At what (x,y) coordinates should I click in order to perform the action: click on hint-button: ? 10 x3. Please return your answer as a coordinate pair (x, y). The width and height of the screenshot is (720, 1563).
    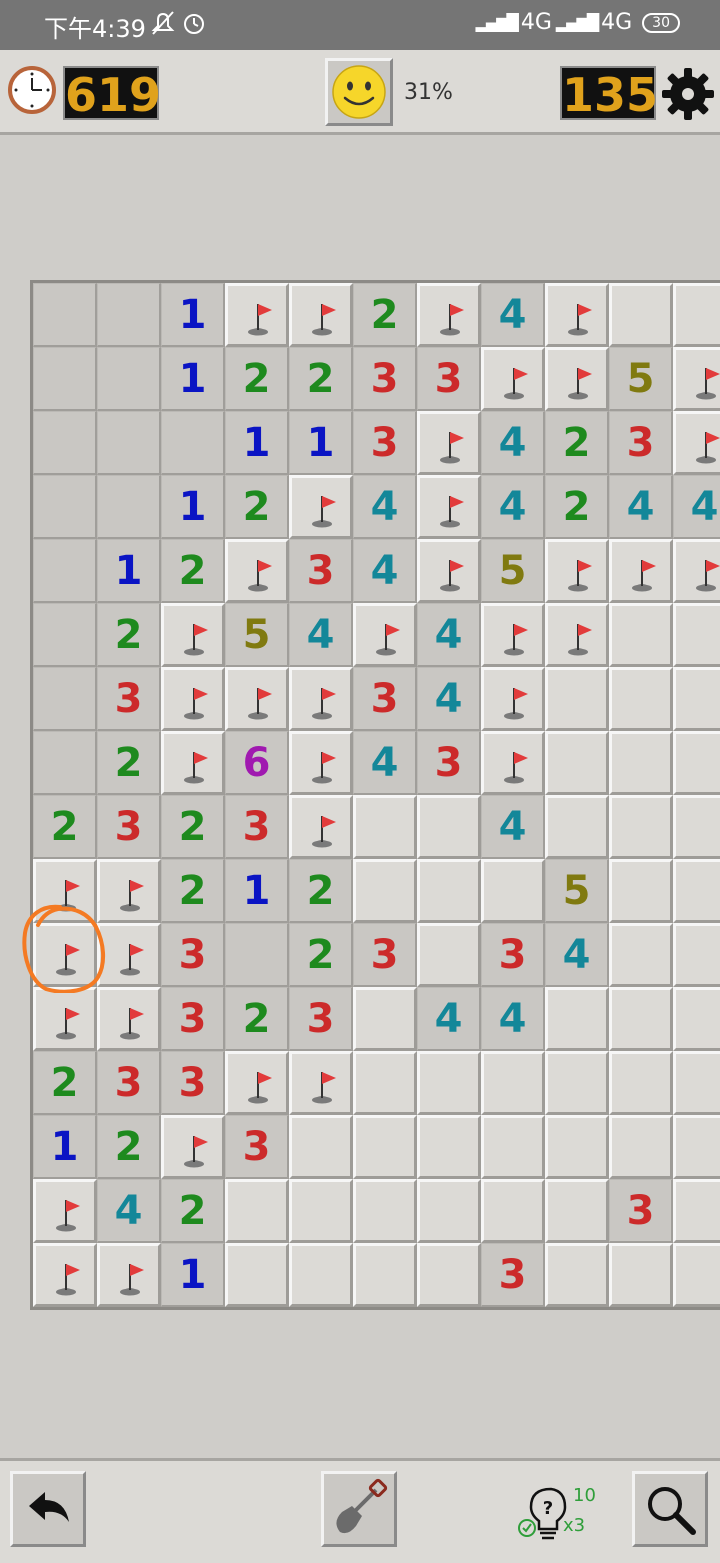
    Looking at the image, I should click on (560, 1516).